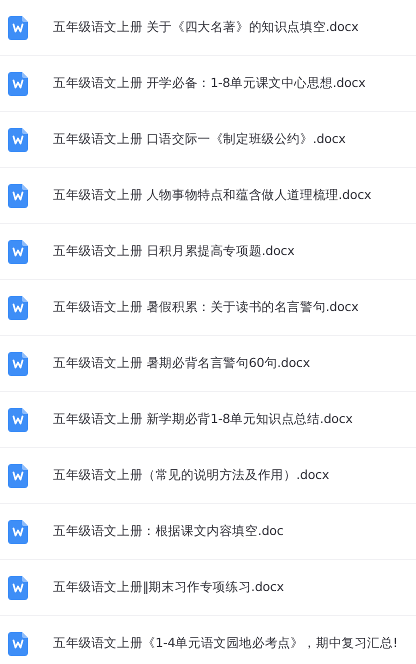 Image resolution: width=416 pixels, height=664 pixels. What do you see at coordinates (191, 475) in the screenshot?
I see `file-name: 五年级语文上册（常见的说明方法及作用）.docx` at bounding box center [191, 475].